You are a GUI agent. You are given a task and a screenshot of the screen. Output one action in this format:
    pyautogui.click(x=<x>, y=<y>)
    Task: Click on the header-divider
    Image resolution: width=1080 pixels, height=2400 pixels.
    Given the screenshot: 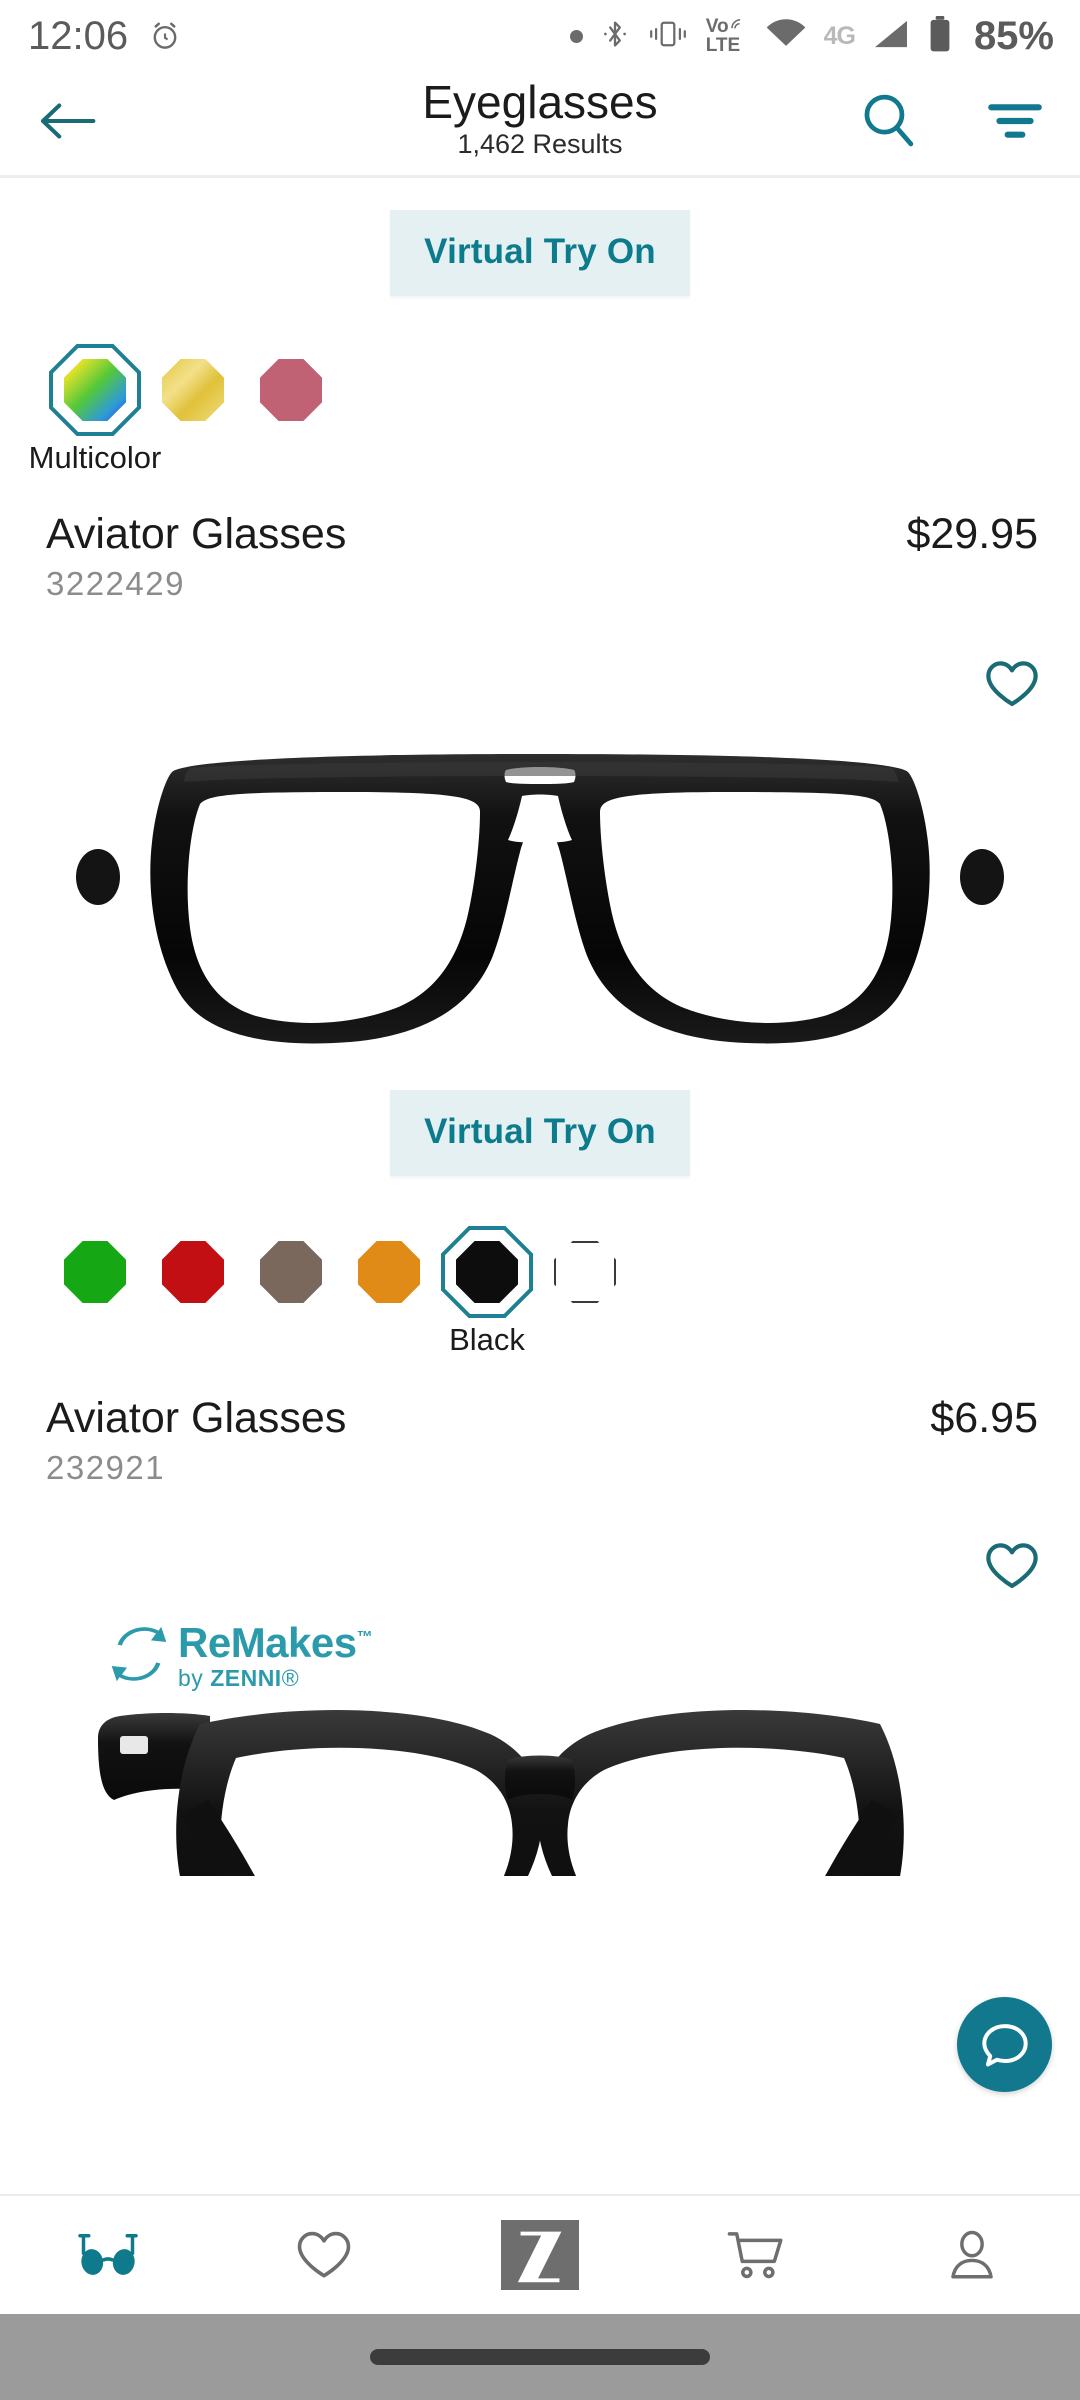 What is the action you would take?
    pyautogui.click(x=540, y=176)
    